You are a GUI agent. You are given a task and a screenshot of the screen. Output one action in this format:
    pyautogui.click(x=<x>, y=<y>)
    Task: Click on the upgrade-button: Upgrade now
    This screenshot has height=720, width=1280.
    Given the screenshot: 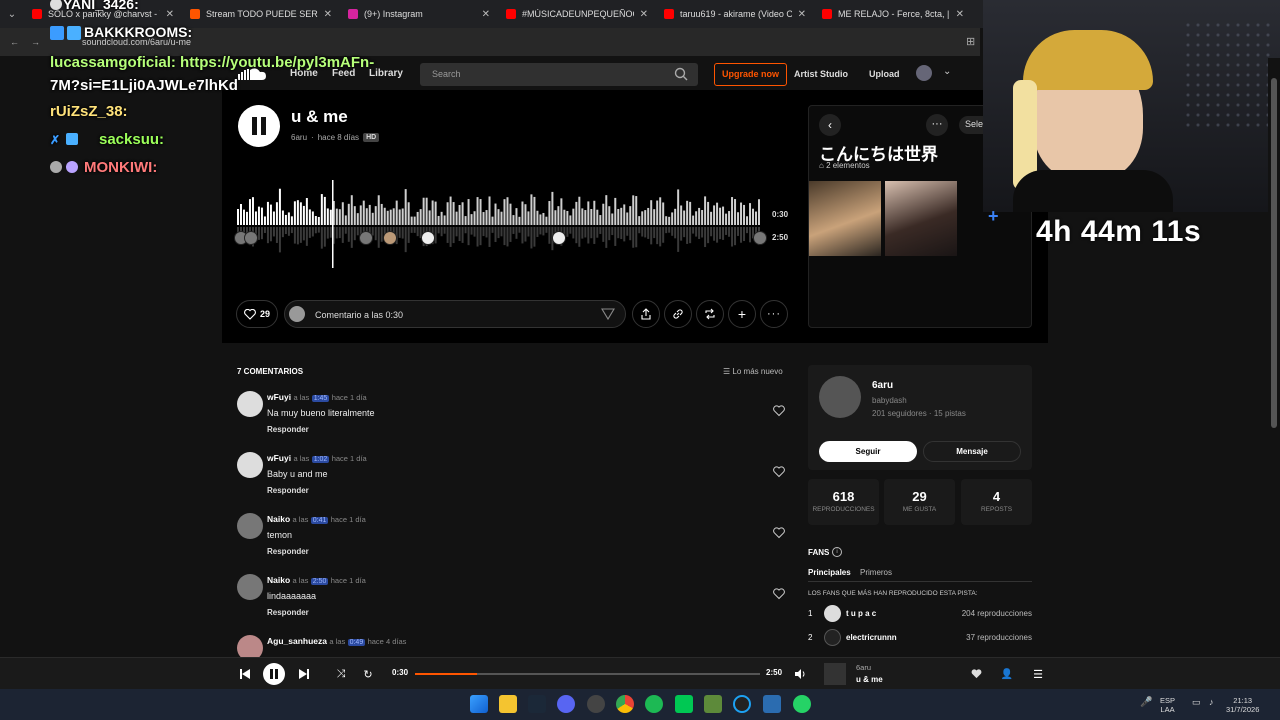 What is the action you would take?
    pyautogui.click(x=750, y=74)
    